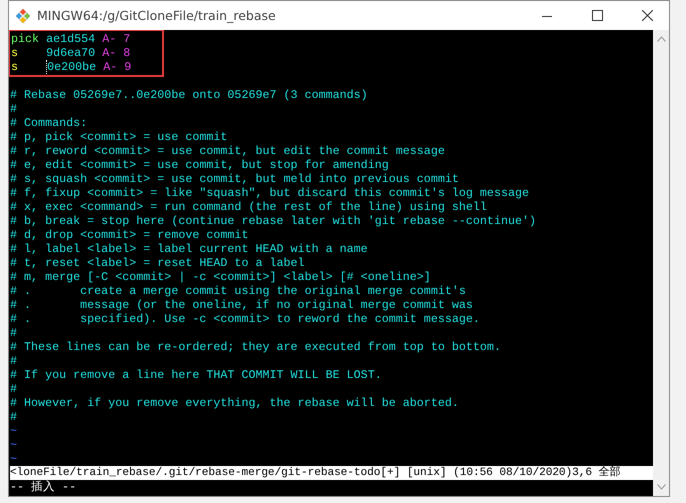 The image size is (686, 503). What do you see at coordinates (71, 39) in the screenshot?
I see `todo-line: pick ae1d554 A- 7` at bounding box center [71, 39].